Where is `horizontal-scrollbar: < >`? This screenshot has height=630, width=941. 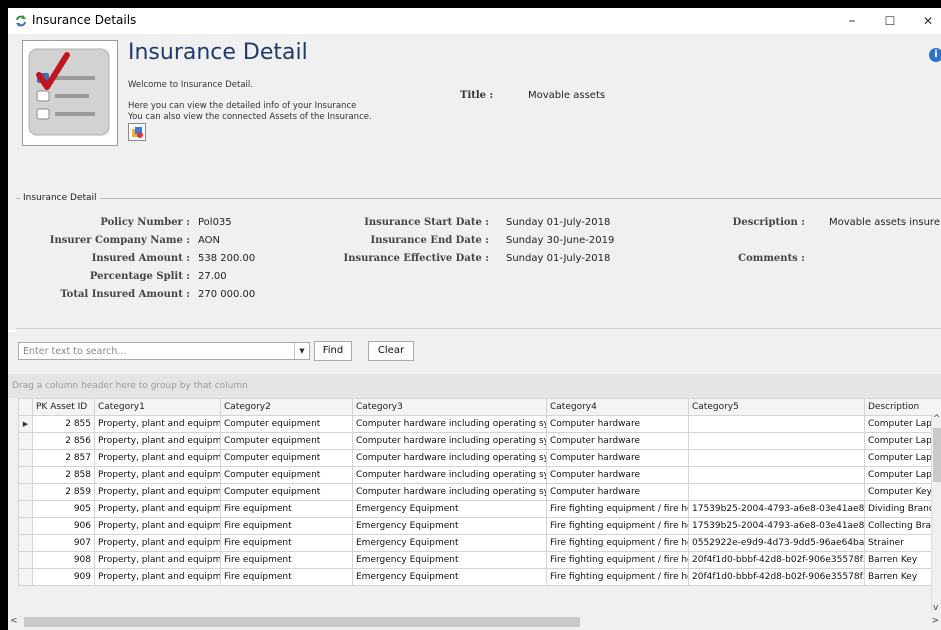 horizontal-scrollbar: < > is located at coordinates (474, 622).